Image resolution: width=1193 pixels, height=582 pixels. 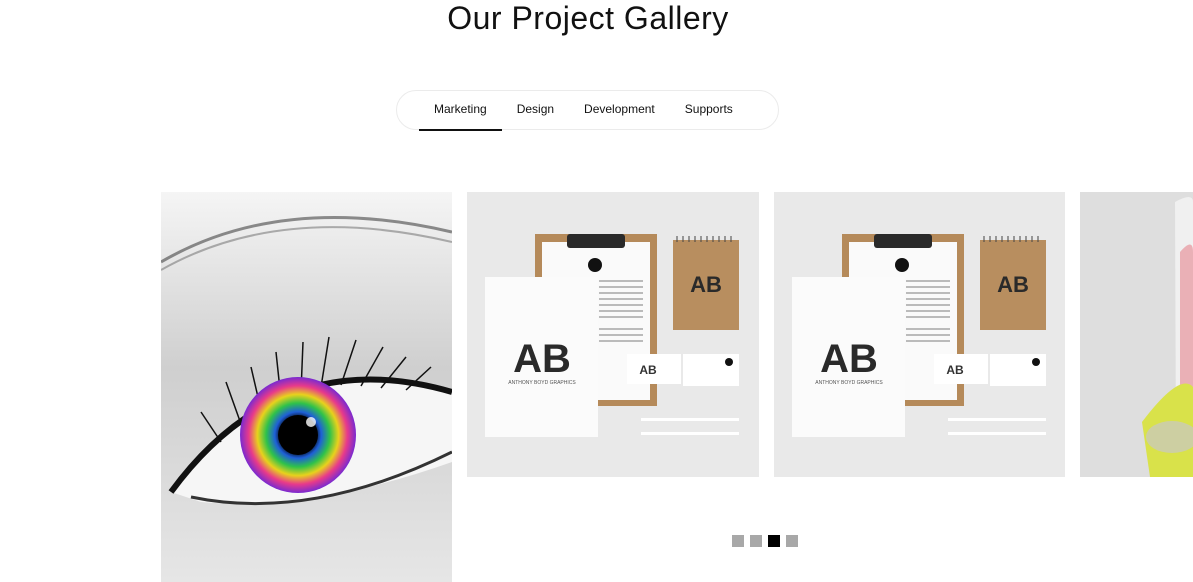 What do you see at coordinates (619, 110) in the screenshot?
I see `tab-development: Development` at bounding box center [619, 110].